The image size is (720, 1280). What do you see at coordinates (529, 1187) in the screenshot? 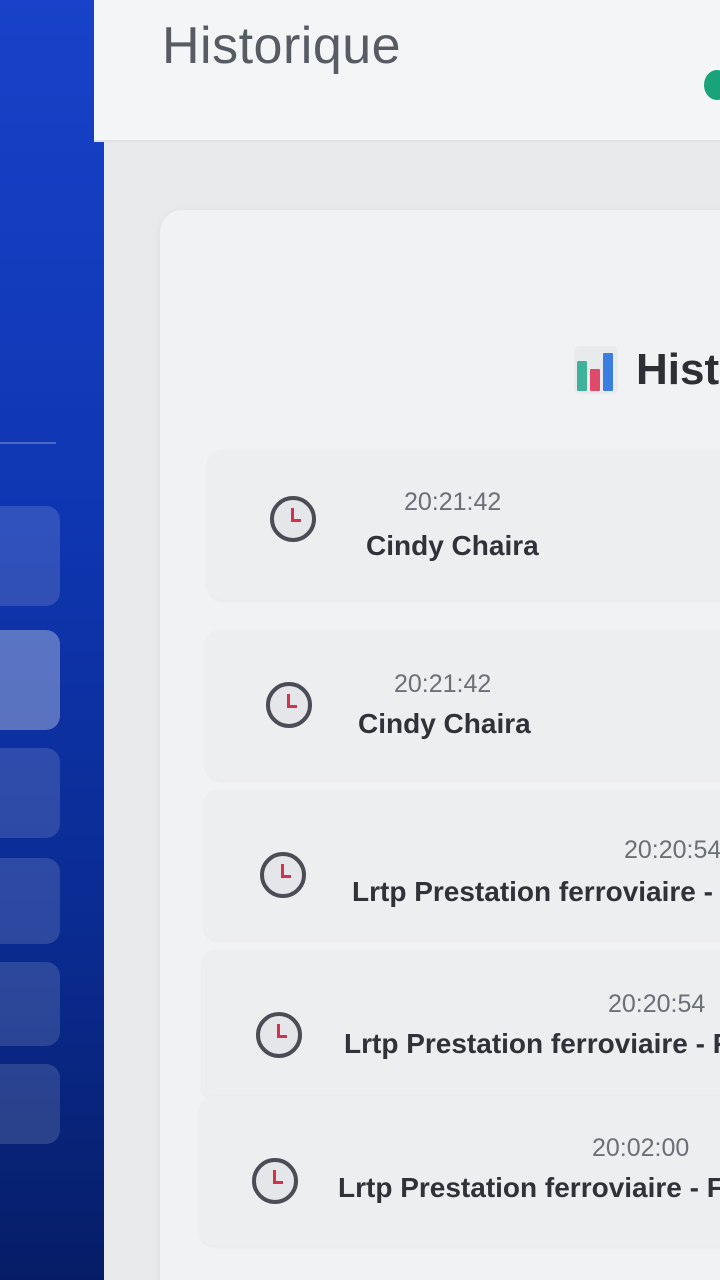
I see `history-name: Lrtp Prestation ferroviaire - Forr` at bounding box center [529, 1187].